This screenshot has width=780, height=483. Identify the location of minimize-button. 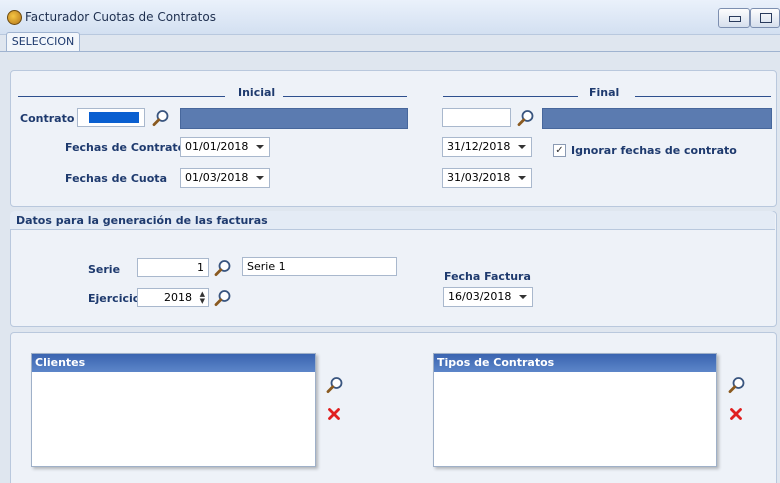
(734, 18).